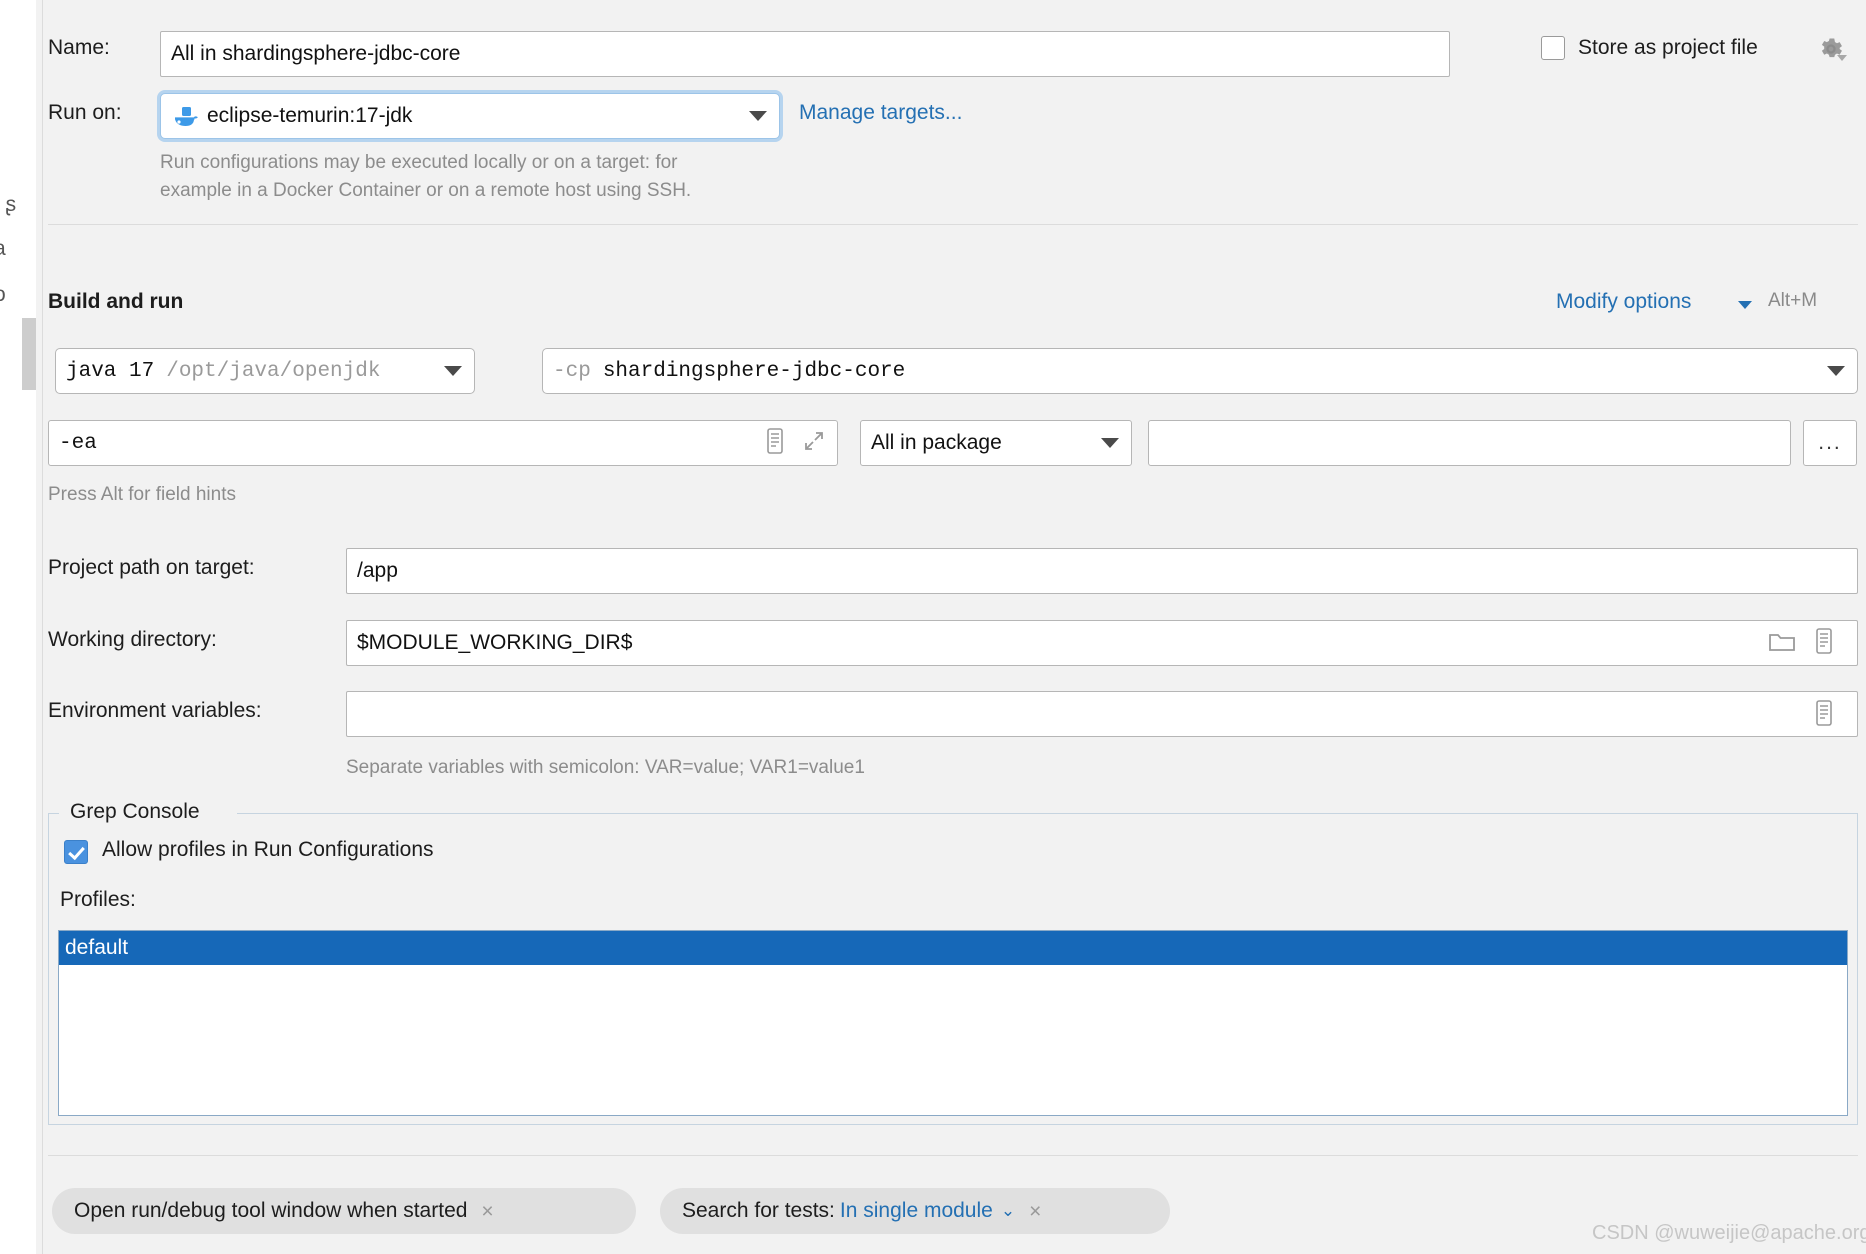 This screenshot has width=1866, height=1254. I want to click on tree-item-fragment-3: o, so click(3, 295).